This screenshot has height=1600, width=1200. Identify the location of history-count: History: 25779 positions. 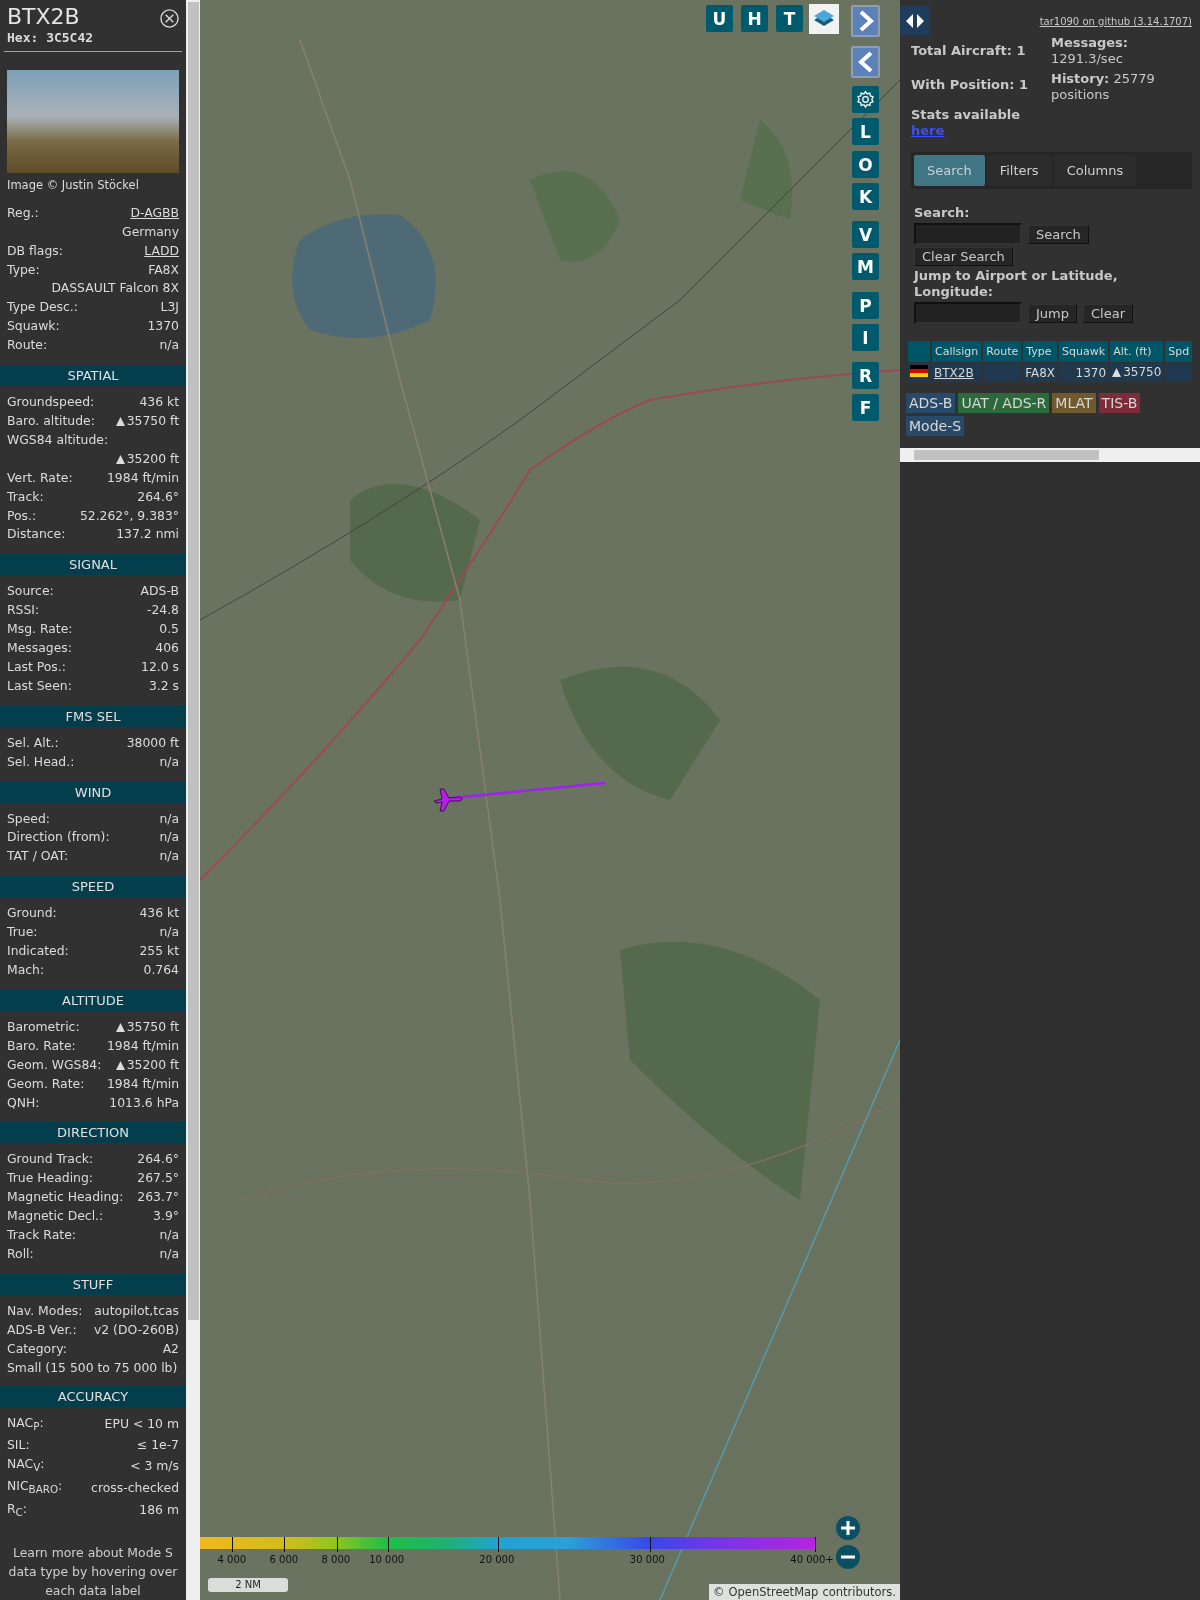
(1103, 87).